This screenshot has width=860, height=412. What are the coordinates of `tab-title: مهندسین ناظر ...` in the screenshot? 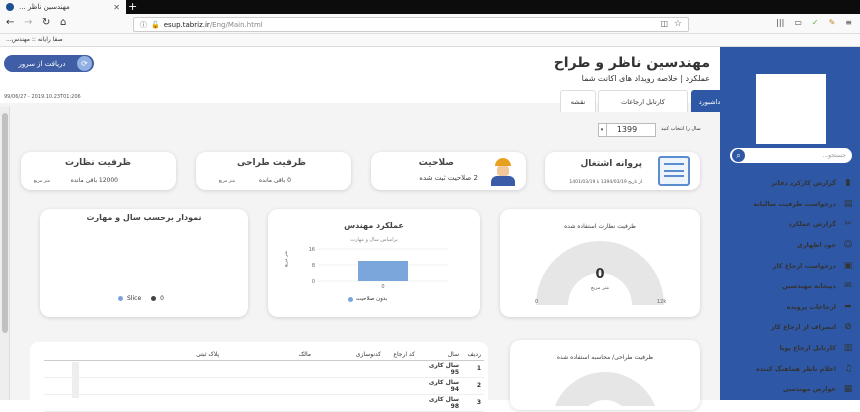 It's located at (44, 7).